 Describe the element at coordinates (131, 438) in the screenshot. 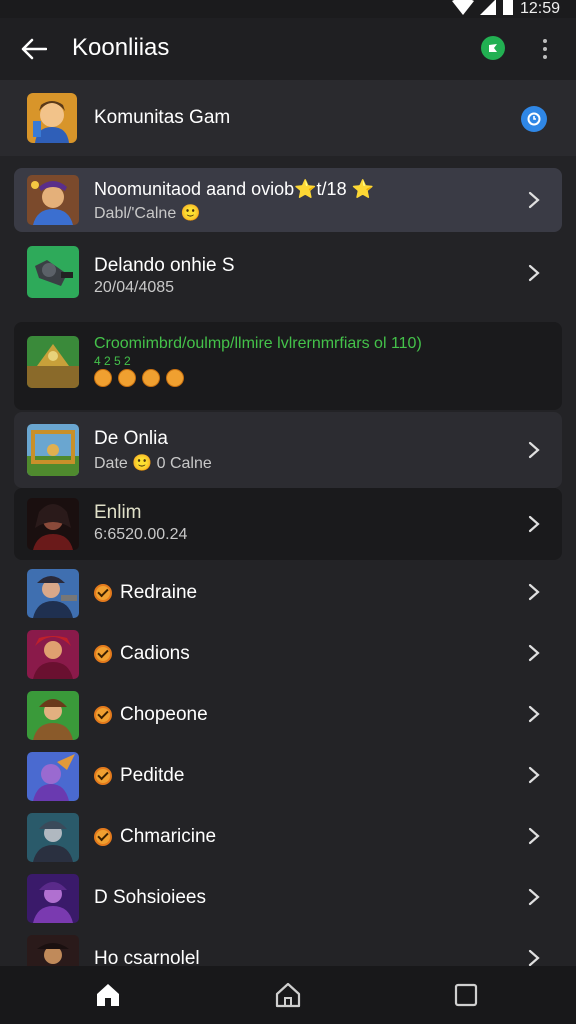

I see `game-title: De Onlia` at that location.